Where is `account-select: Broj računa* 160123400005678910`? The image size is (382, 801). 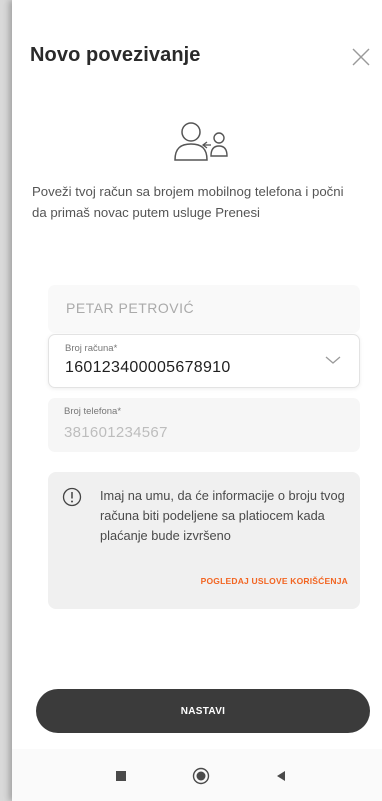 account-select: Broj računa* 160123400005678910 is located at coordinates (204, 361).